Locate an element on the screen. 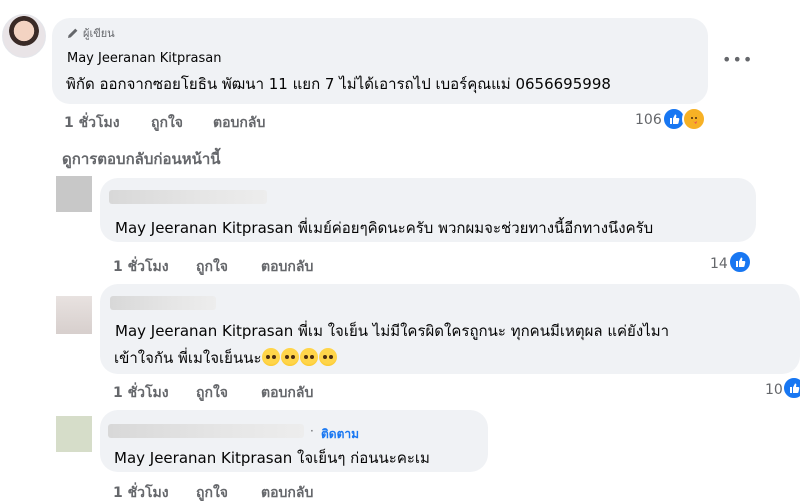 The width and height of the screenshot is (800, 504). follow-button: ติดตาม is located at coordinates (340, 434).